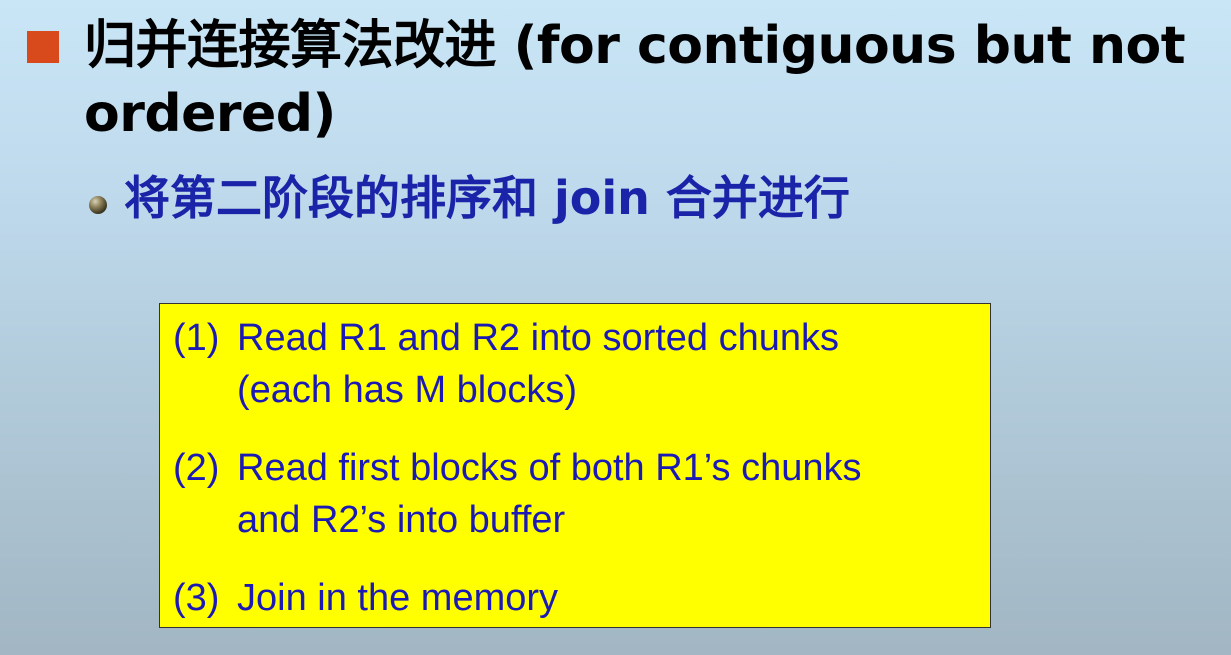  I want to click on step-2-text: Read first blocks of both R1’s chunks, so click(549, 468).